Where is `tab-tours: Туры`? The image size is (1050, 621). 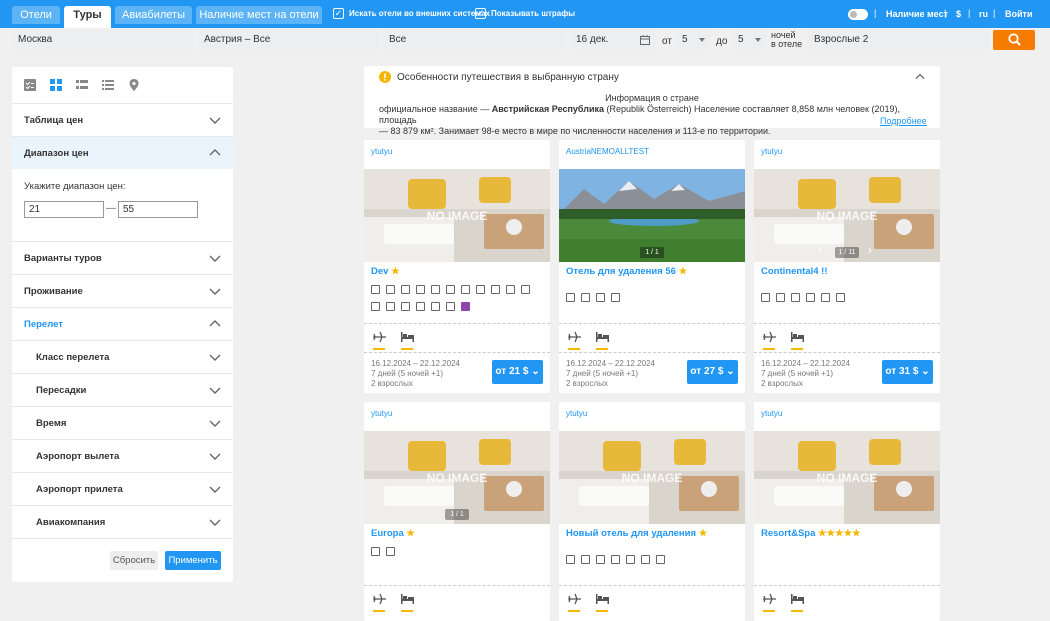
tab-tours: Туры is located at coordinates (87, 17).